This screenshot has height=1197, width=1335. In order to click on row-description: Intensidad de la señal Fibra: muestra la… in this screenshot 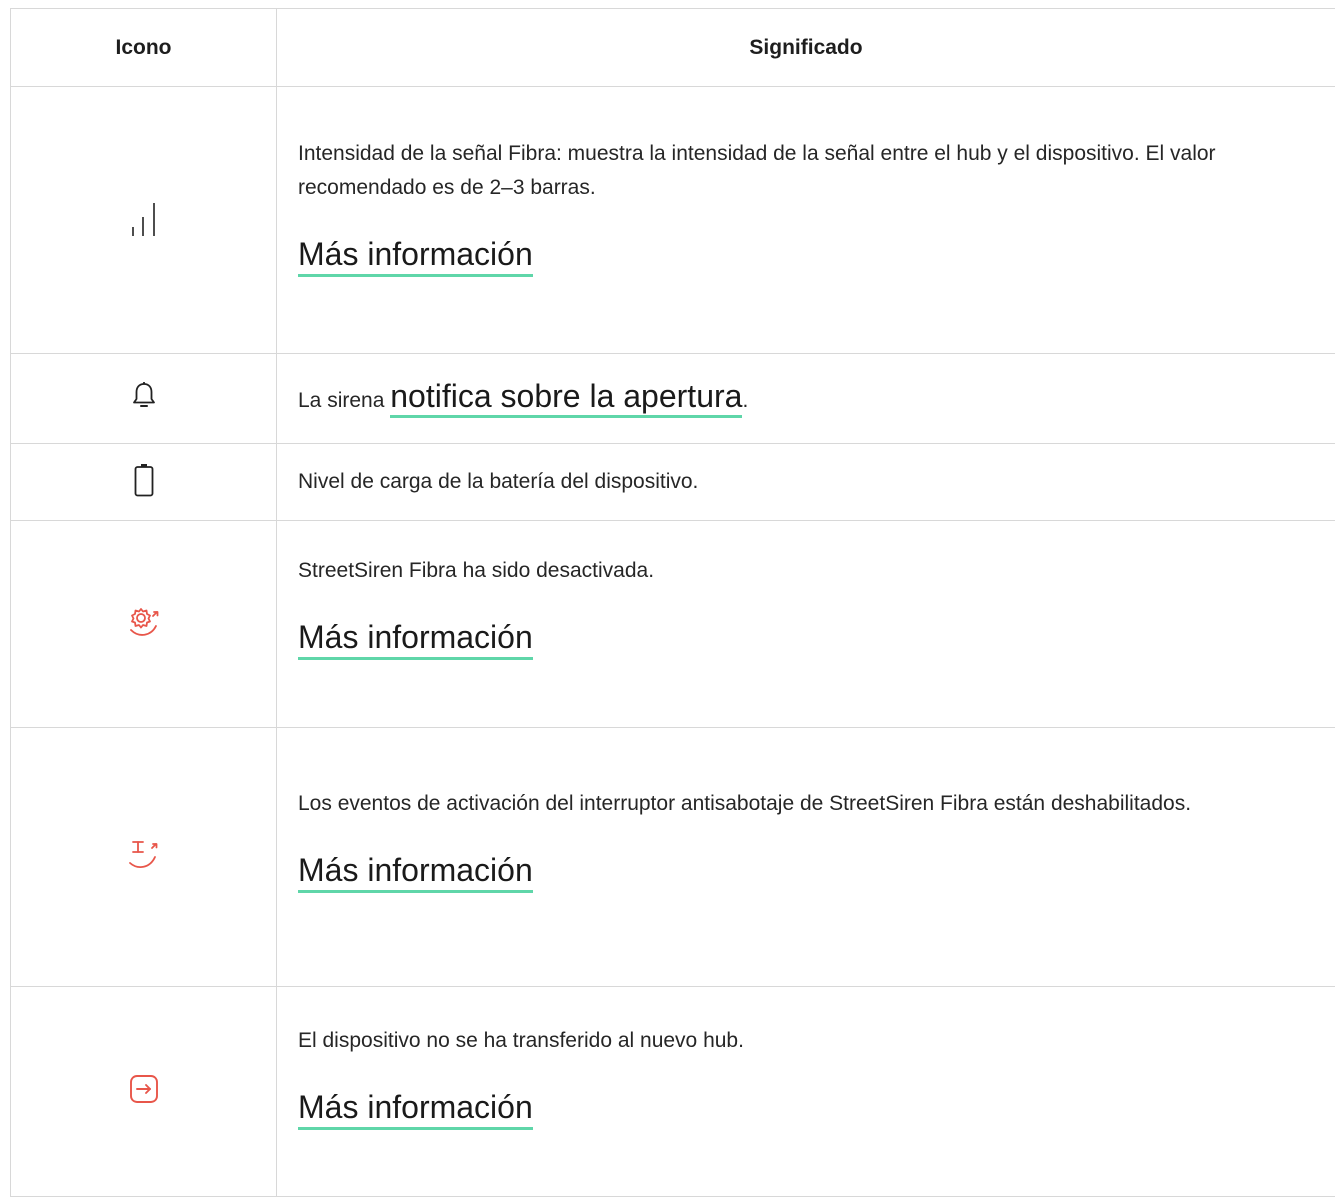, I will do `click(806, 171)`.